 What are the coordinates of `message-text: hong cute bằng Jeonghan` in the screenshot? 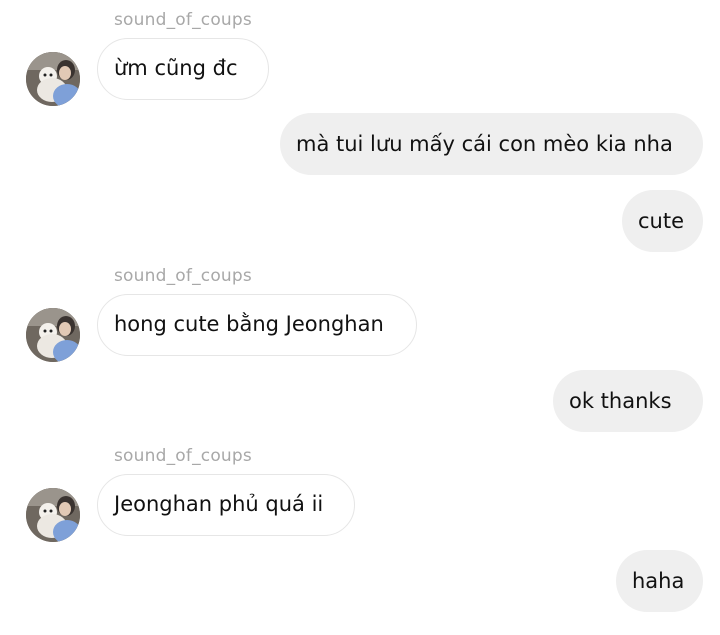 It's located at (249, 324).